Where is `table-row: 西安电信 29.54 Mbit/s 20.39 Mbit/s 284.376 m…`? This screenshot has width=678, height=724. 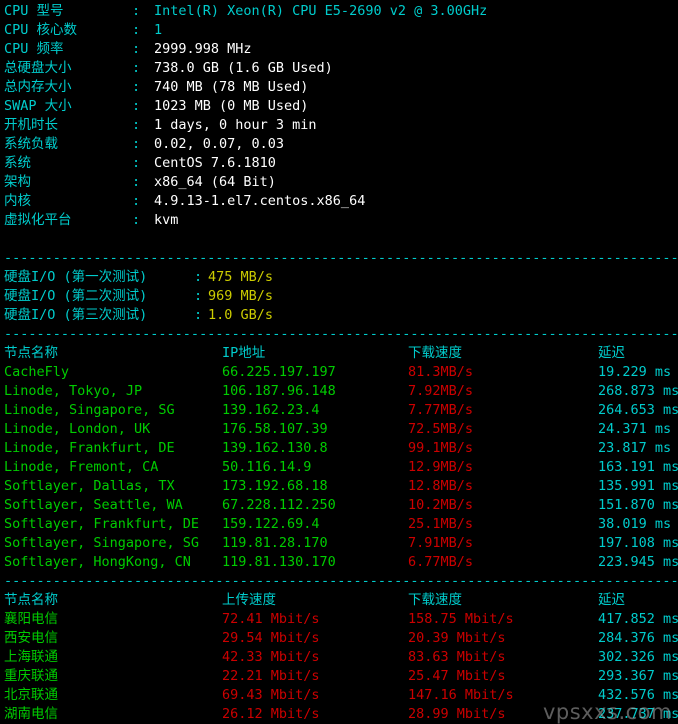 table-row: 西安电信 29.54 Mbit/s 20.39 Mbit/s 284.376 m… is located at coordinates (341, 638).